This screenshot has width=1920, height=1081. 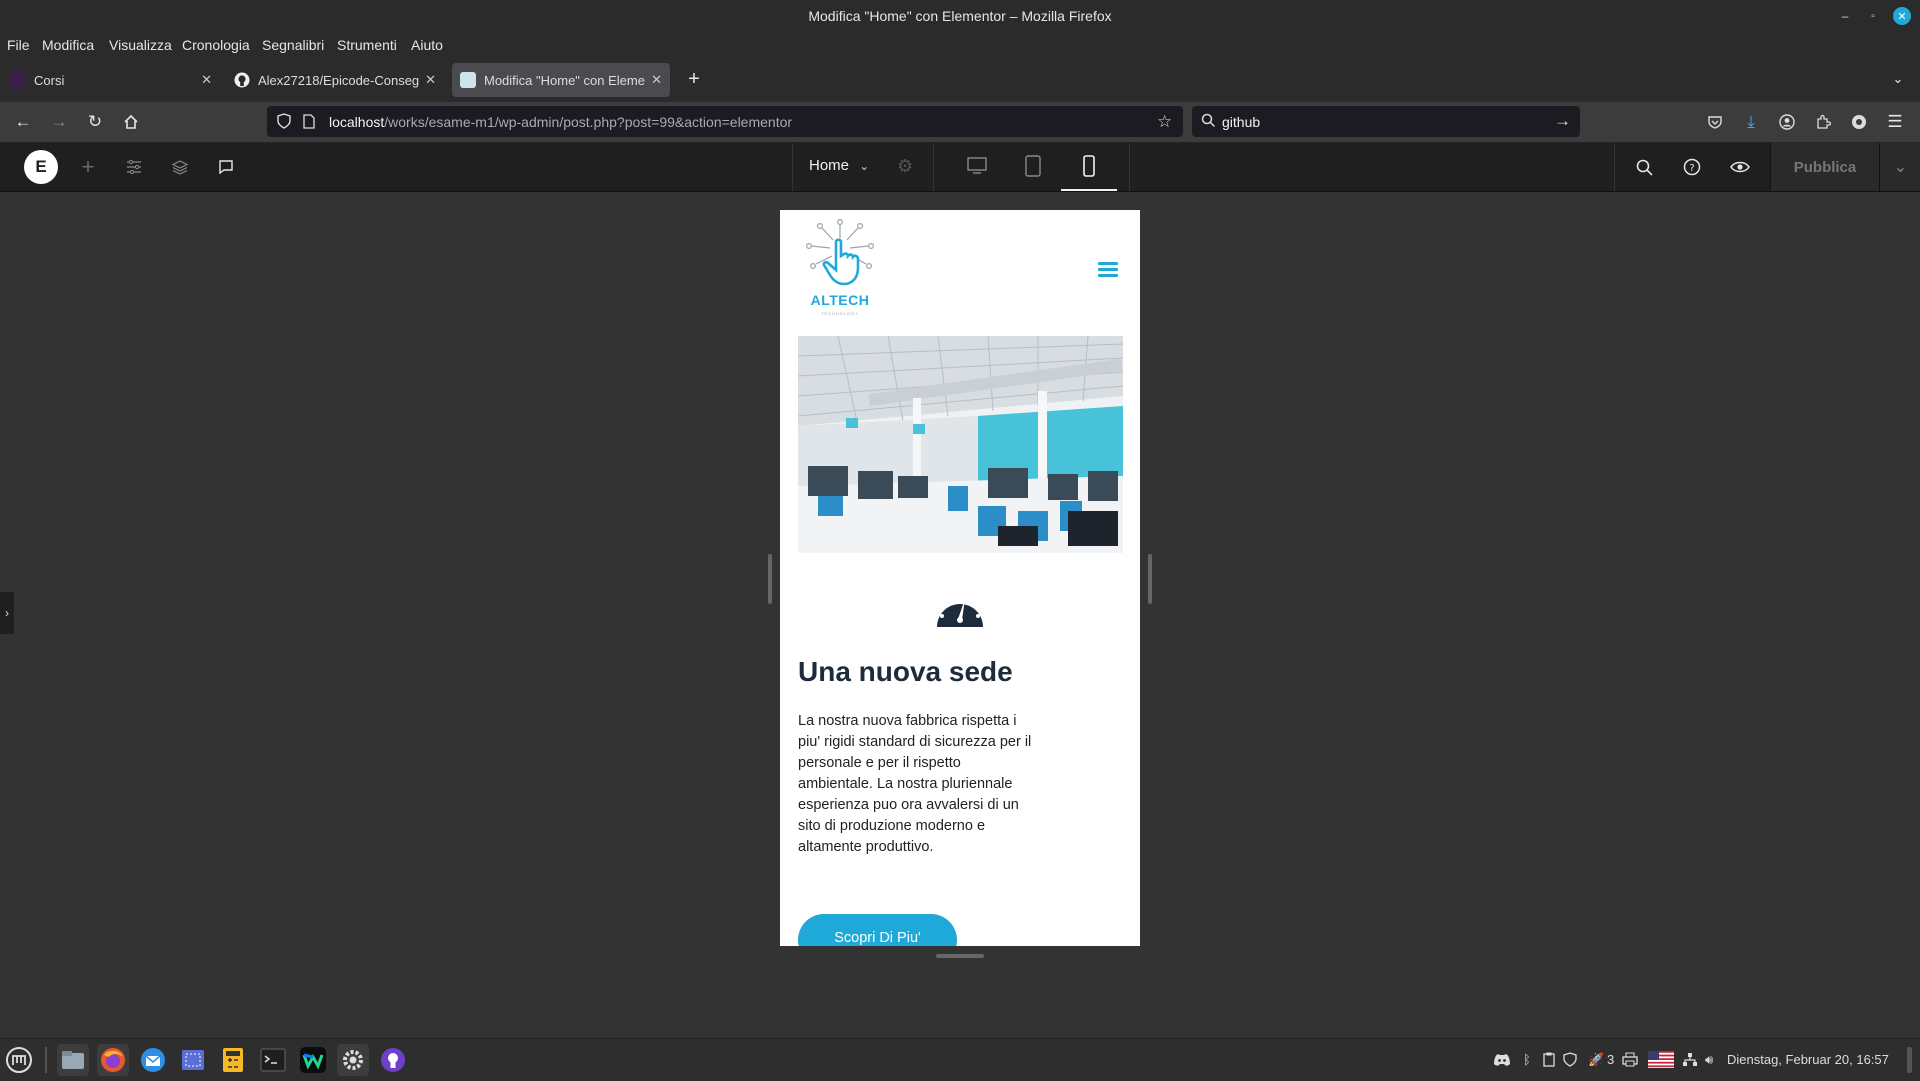 What do you see at coordinates (1845, 16) in the screenshot?
I see `minimize-icon: –` at bounding box center [1845, 16].